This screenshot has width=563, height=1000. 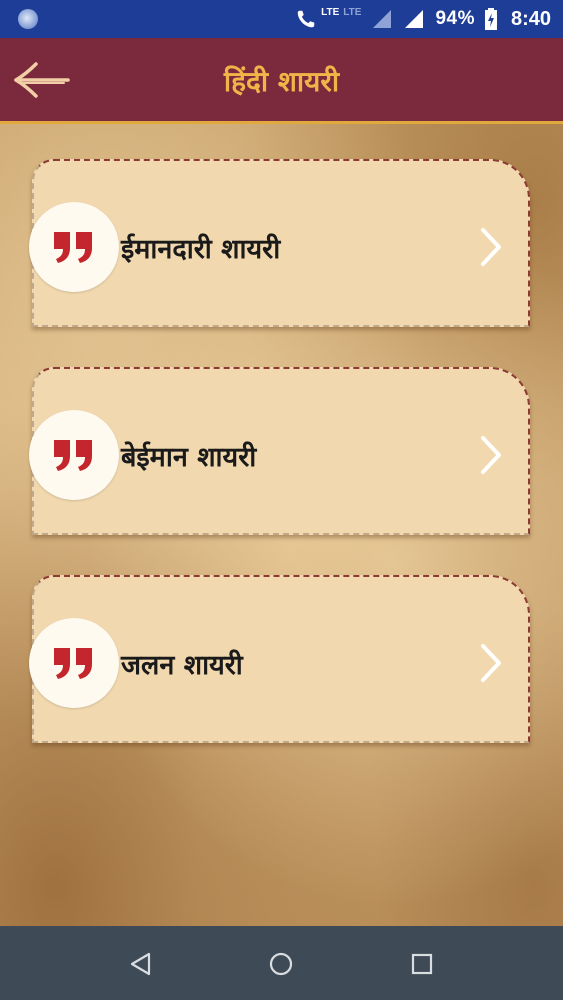 I want to click on category-label: बेईमान शायरी, so click(x=189, y=457).